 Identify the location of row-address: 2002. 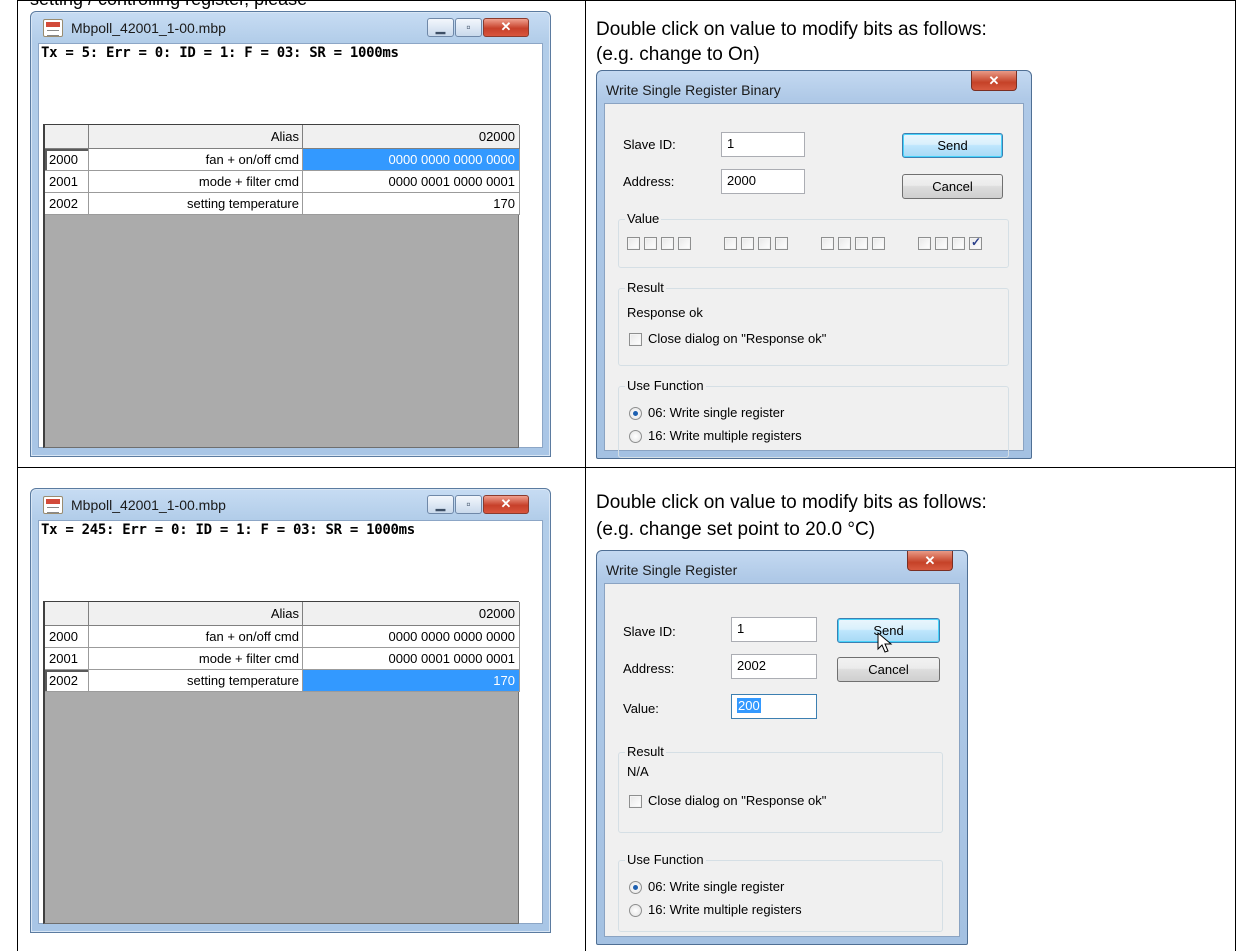
(67, 204).